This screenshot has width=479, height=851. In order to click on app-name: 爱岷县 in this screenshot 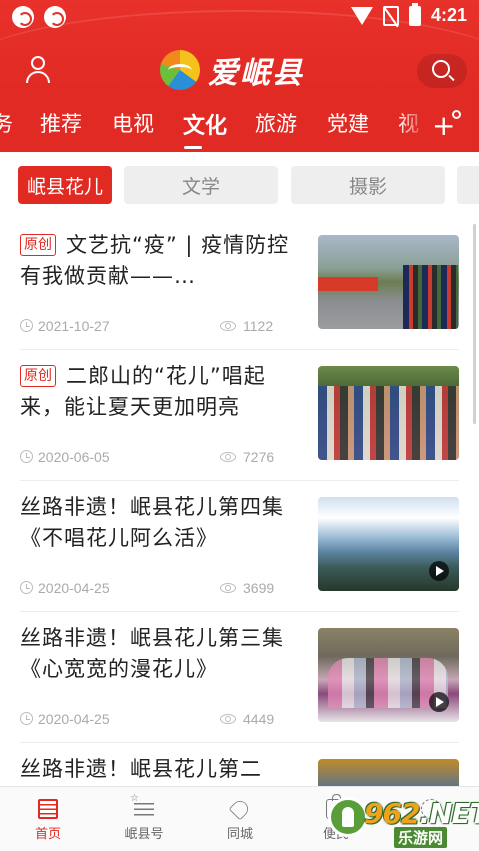, I will do `click(256, 73)`.